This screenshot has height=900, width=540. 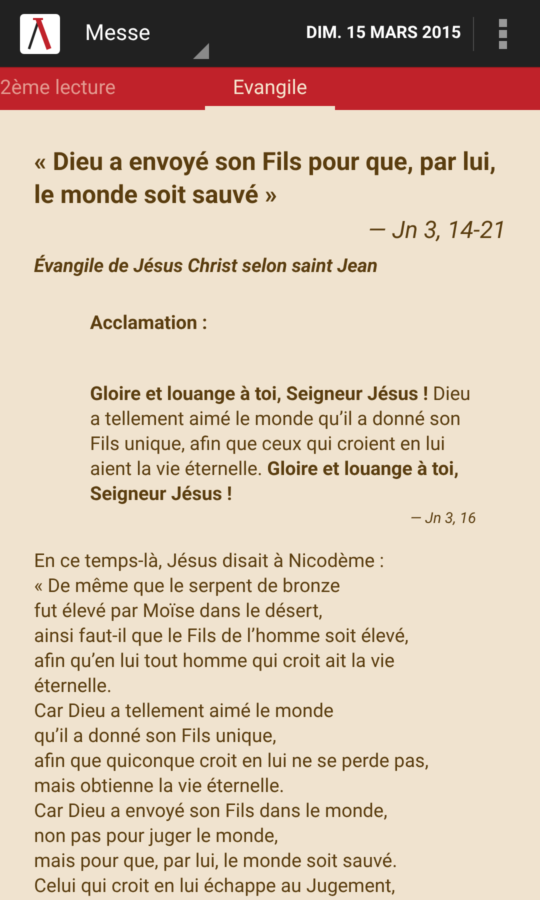 I want to click on reading-line: Car Dieu a envoyé son Fils dans le monde,, so click(x=211, y=810).